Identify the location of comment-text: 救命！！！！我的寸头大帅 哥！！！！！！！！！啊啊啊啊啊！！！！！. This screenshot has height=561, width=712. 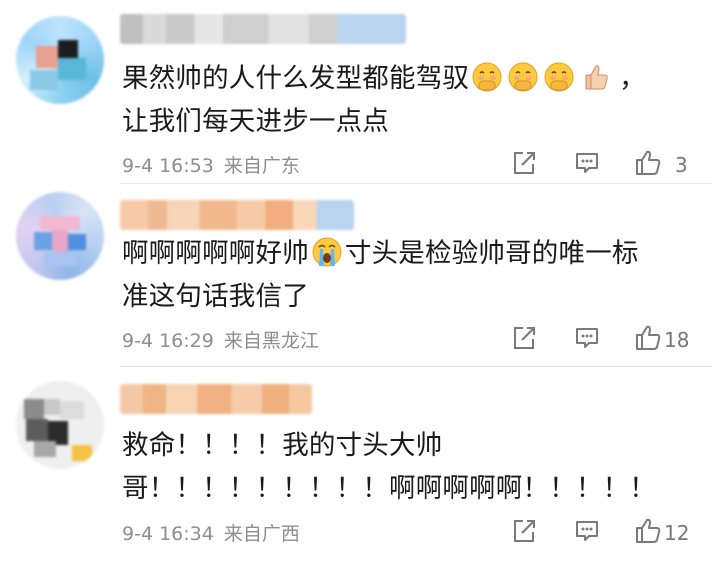
(389, 467).